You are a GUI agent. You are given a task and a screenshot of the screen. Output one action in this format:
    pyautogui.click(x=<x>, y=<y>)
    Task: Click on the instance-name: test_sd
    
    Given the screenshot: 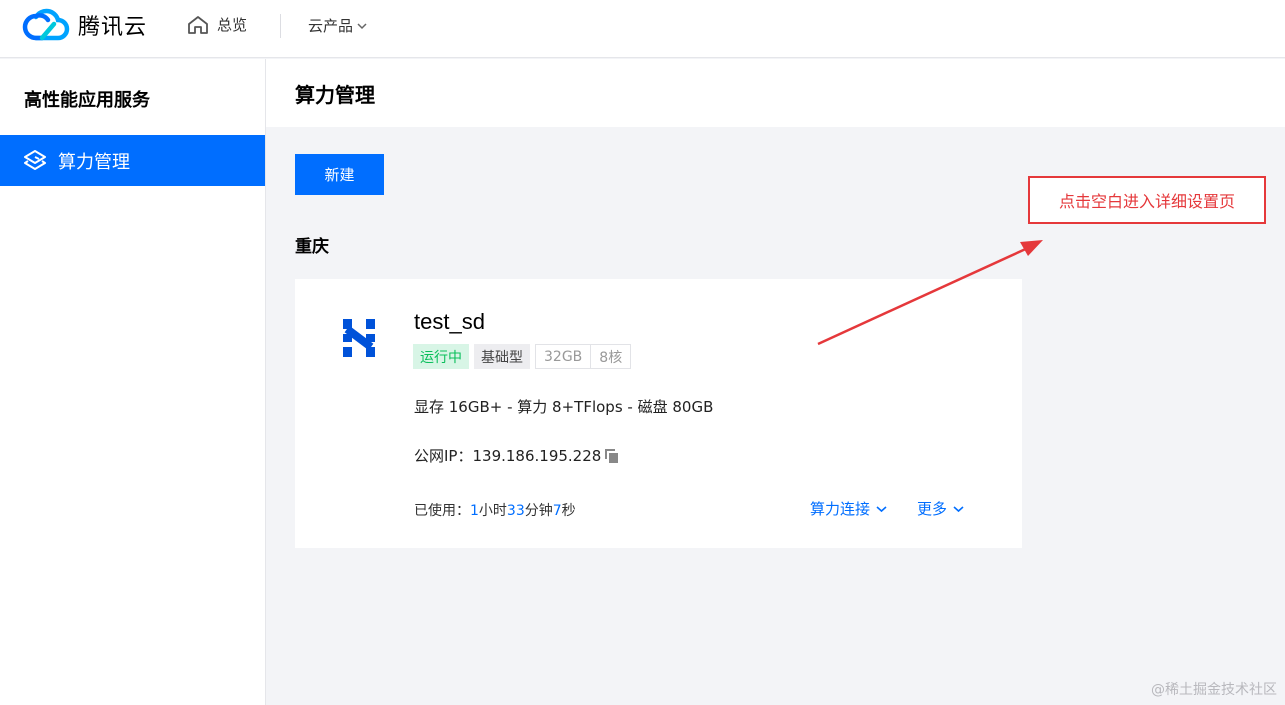 What is the action you would take?
    pyautogui.click(x=449, y=321)
    